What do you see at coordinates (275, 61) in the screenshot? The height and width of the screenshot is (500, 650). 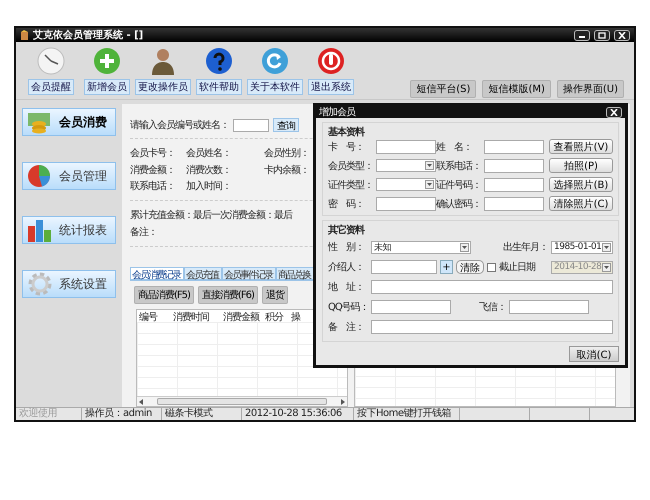 I see `refresh-icon` at bounding box center [275, 61].